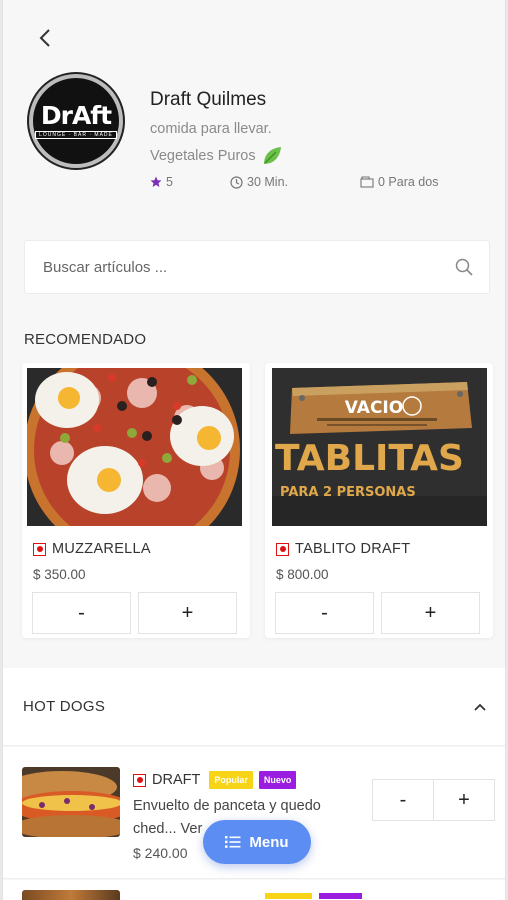 This screenshot has height=900, width=508. Describe the element at coordinates (134, 447) in the screenshot. I see `pizza-image` at that location.